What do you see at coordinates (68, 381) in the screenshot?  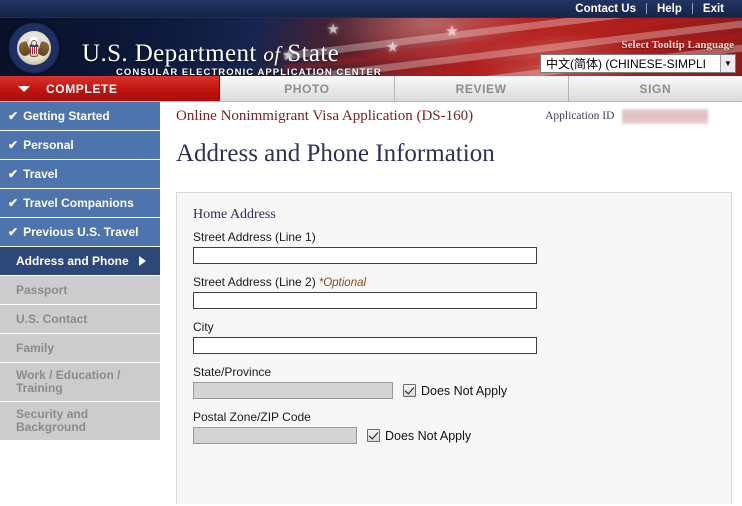 I see `sidebar-item-label: Work / Education / Training` at bounding box center [68, 381].